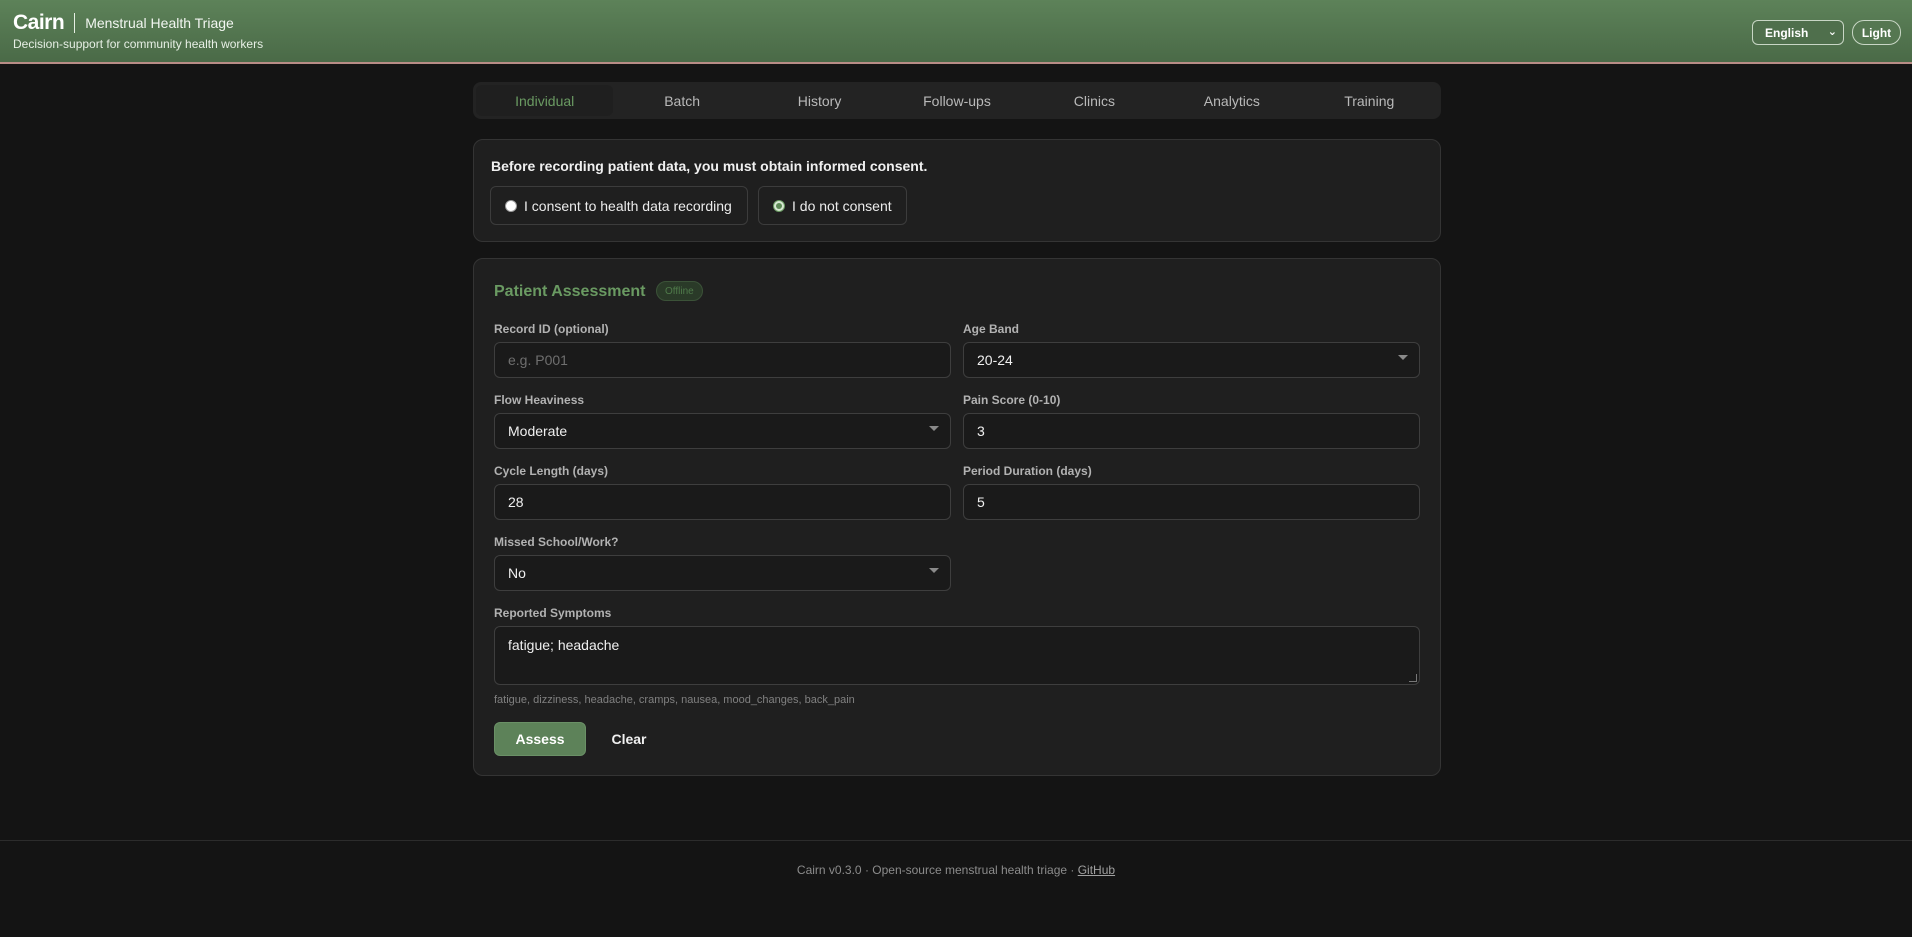 This screenshot has width=1912, height=937. What do you see at coordinates (545, 100) in the screenshot?
I see `tab-individual: Individual` at bounding box center [545, 100].